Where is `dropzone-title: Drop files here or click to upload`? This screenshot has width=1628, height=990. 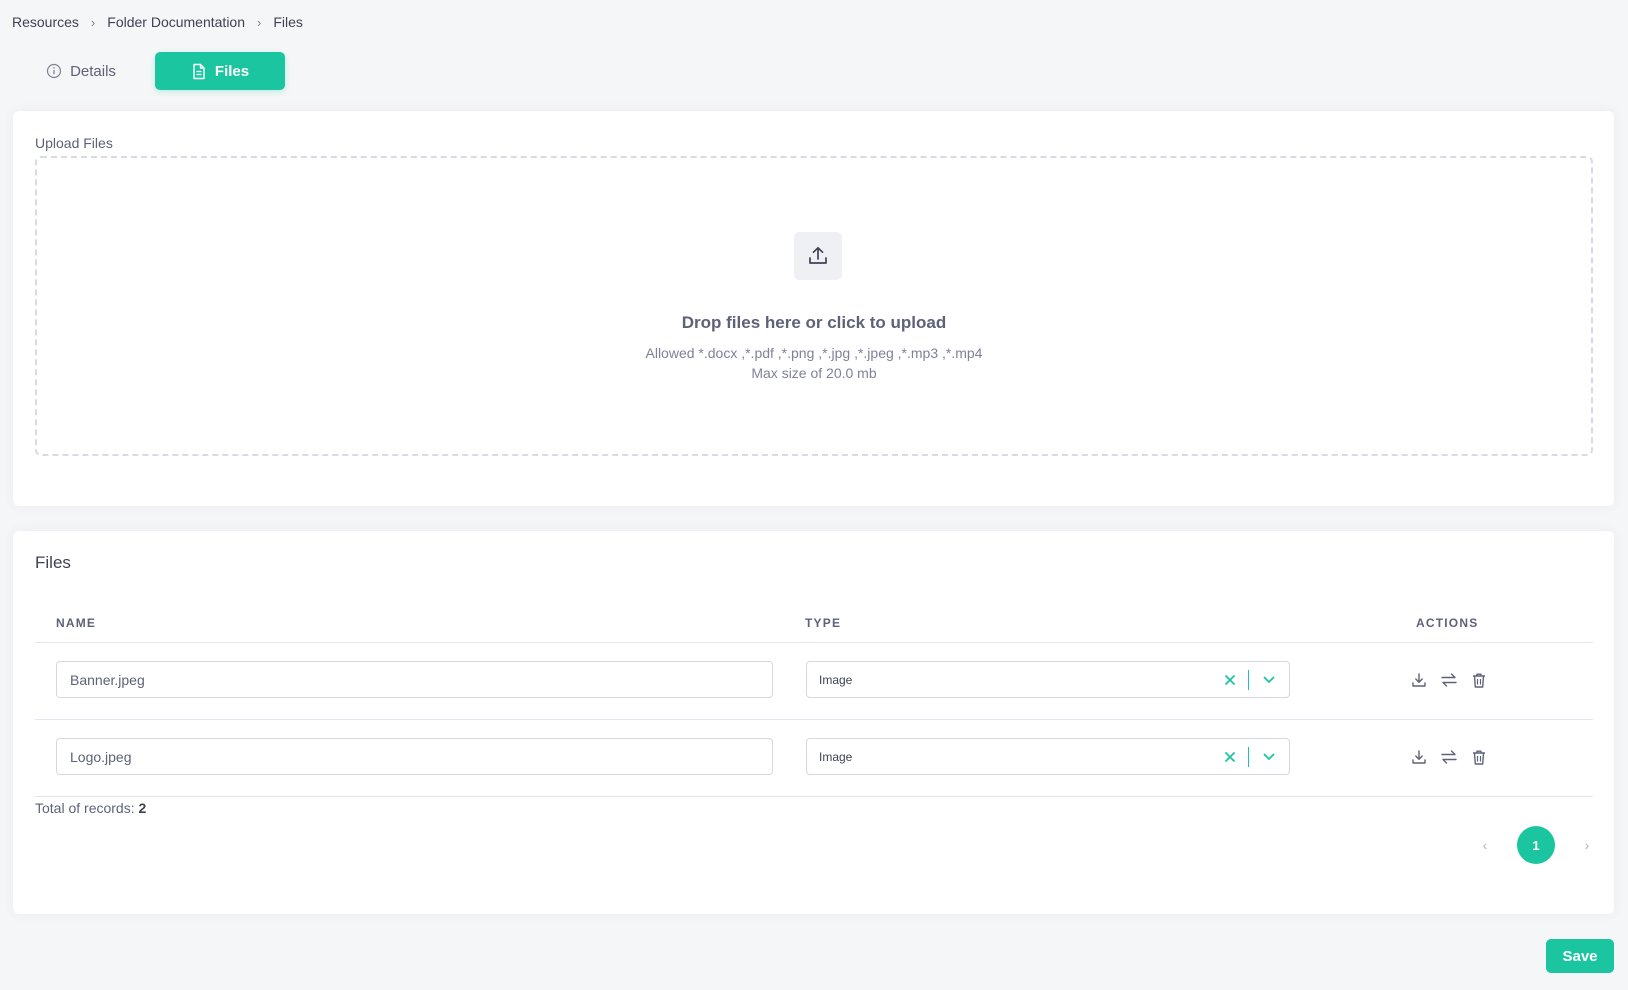 dropzone-title: Drop files here or click to upload is located at coordinates (814, 322).